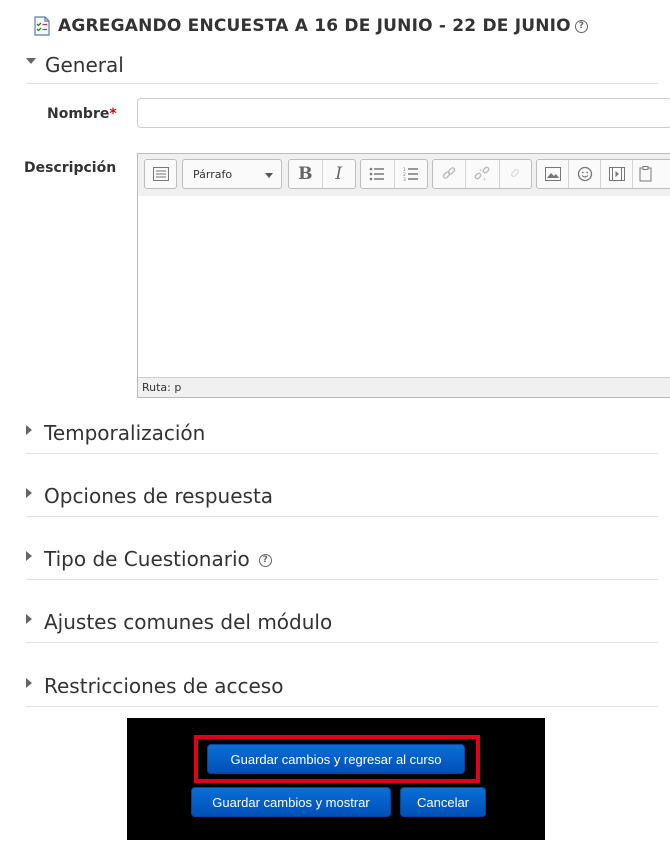  What do you see at coordinates (585, 174) in the screenshot?
I see `emoticon-icon` at bounding box center [585, 174].